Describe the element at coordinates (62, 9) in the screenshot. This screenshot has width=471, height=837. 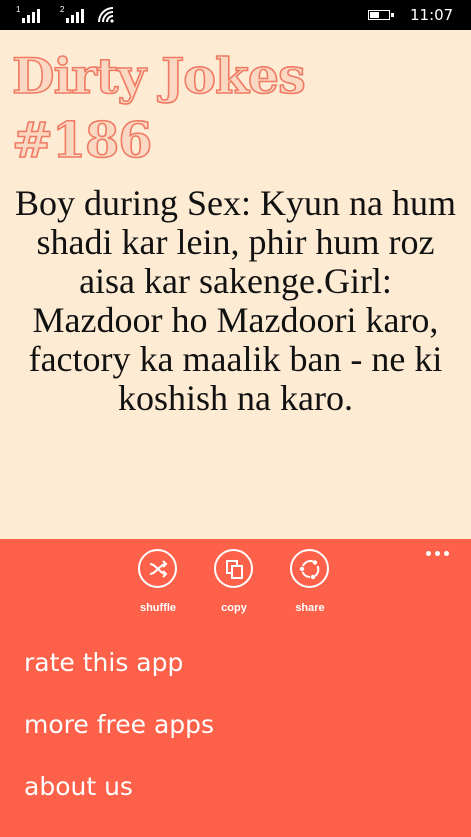
I see `sim-2-label: 2` at that location.